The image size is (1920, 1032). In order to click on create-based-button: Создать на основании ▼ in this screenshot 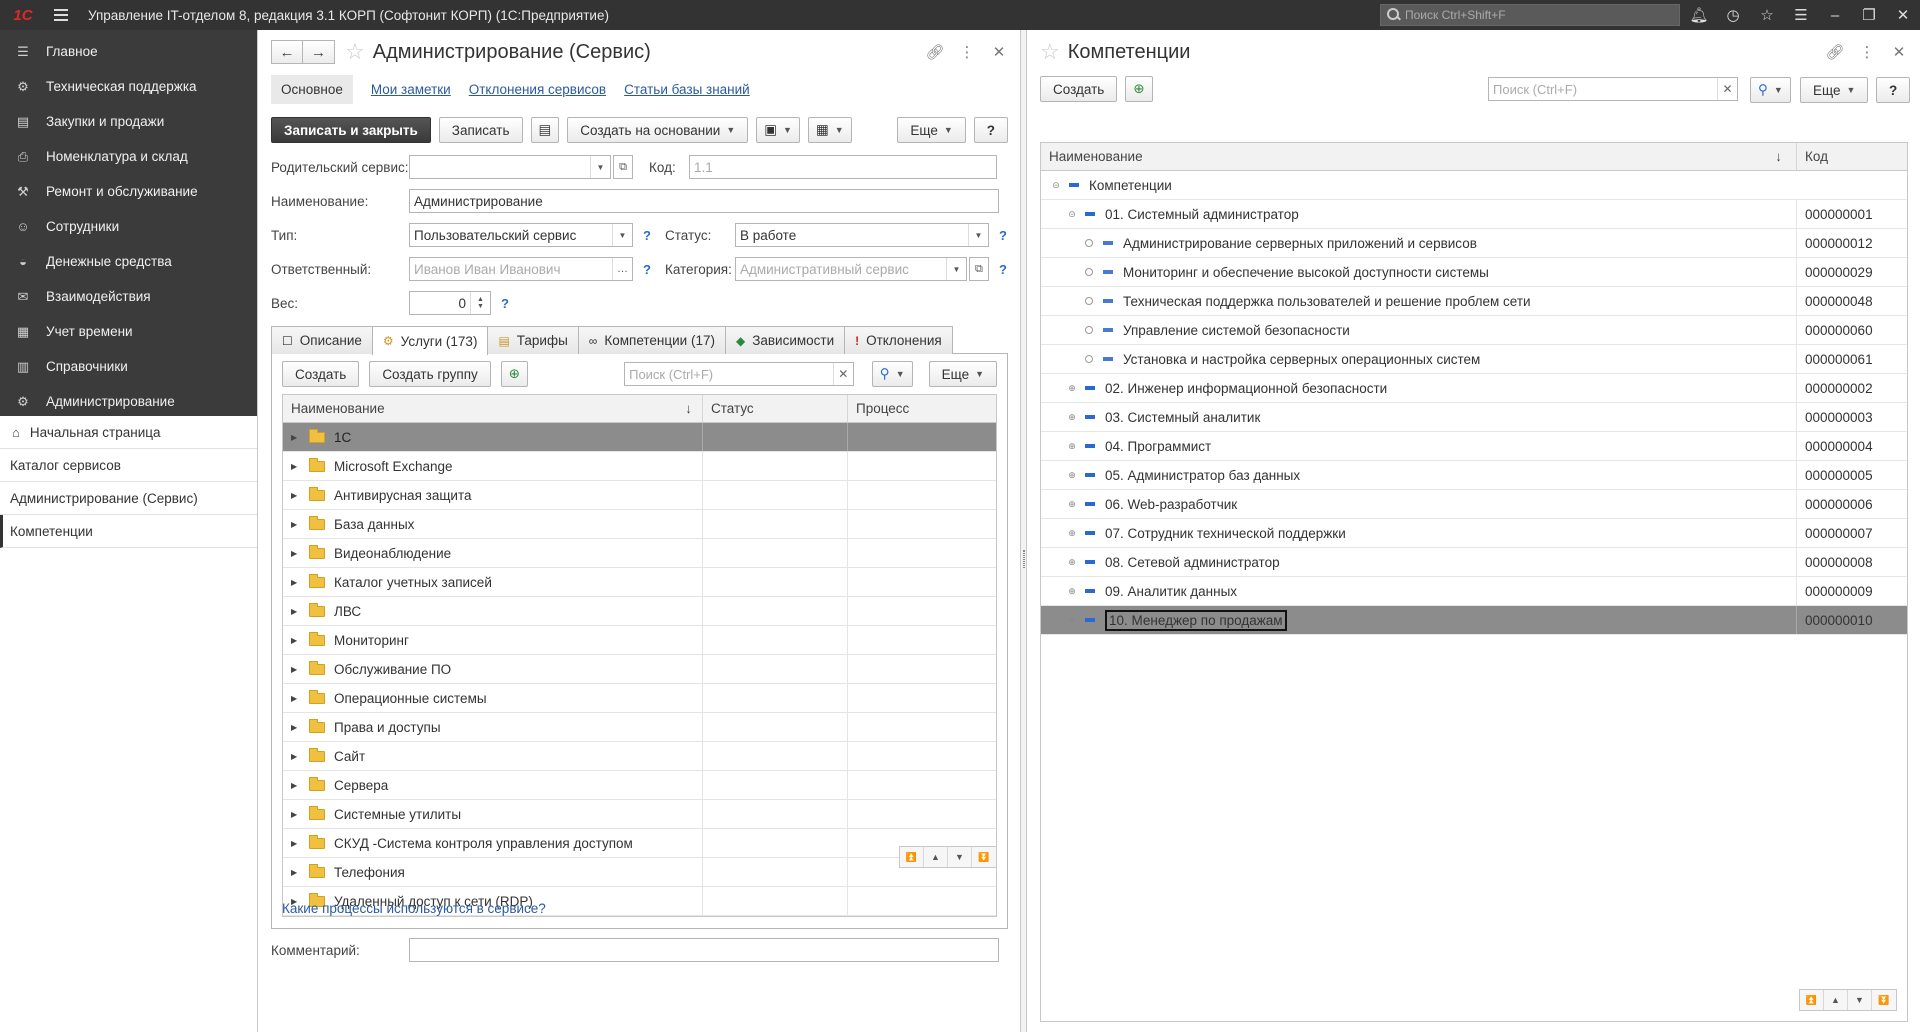, I will do `click(658, 130)`.